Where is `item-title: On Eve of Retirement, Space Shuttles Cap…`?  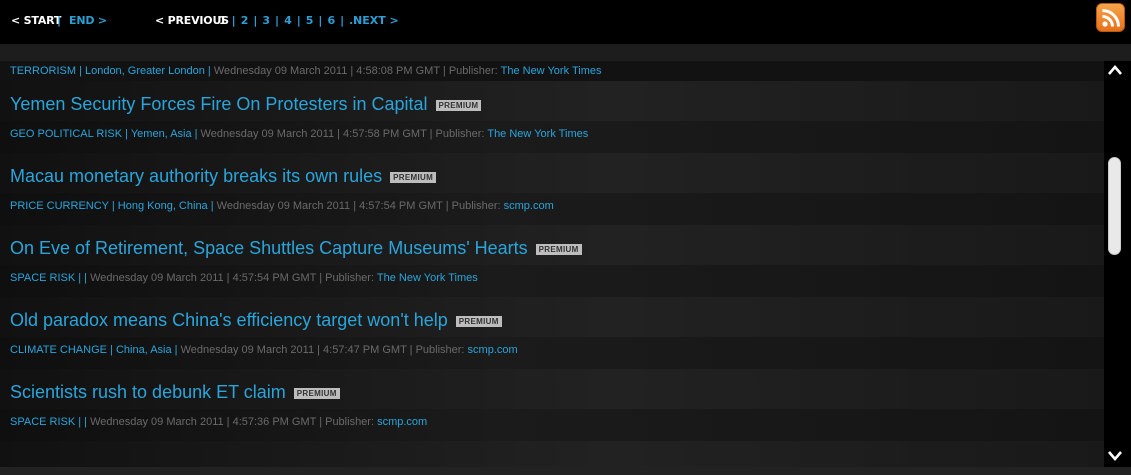 item-title: On Eve of Retirement, Space Shuttles Cap… is located at coordinates (296, 248).